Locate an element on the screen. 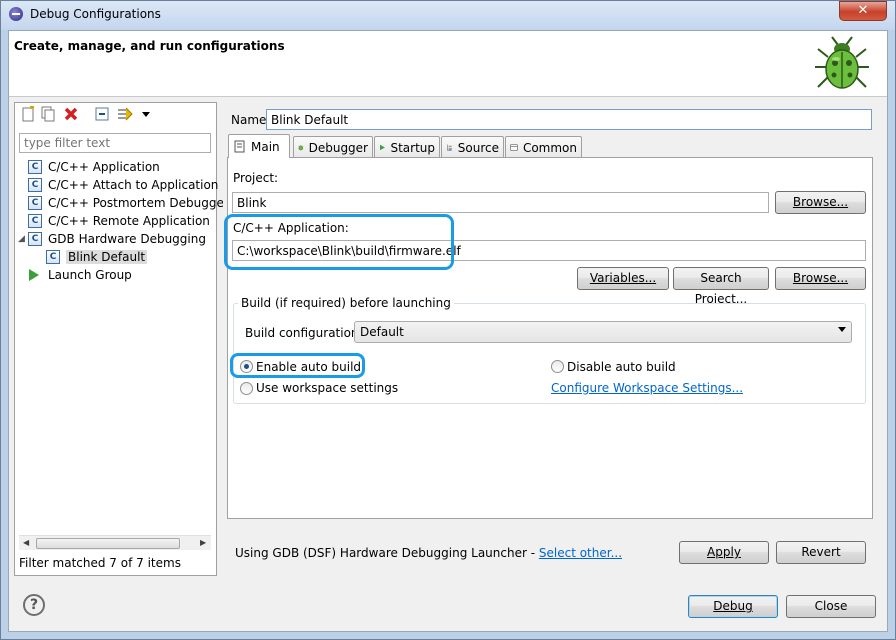  tab-common: Common is located at coordinates (543, 147).